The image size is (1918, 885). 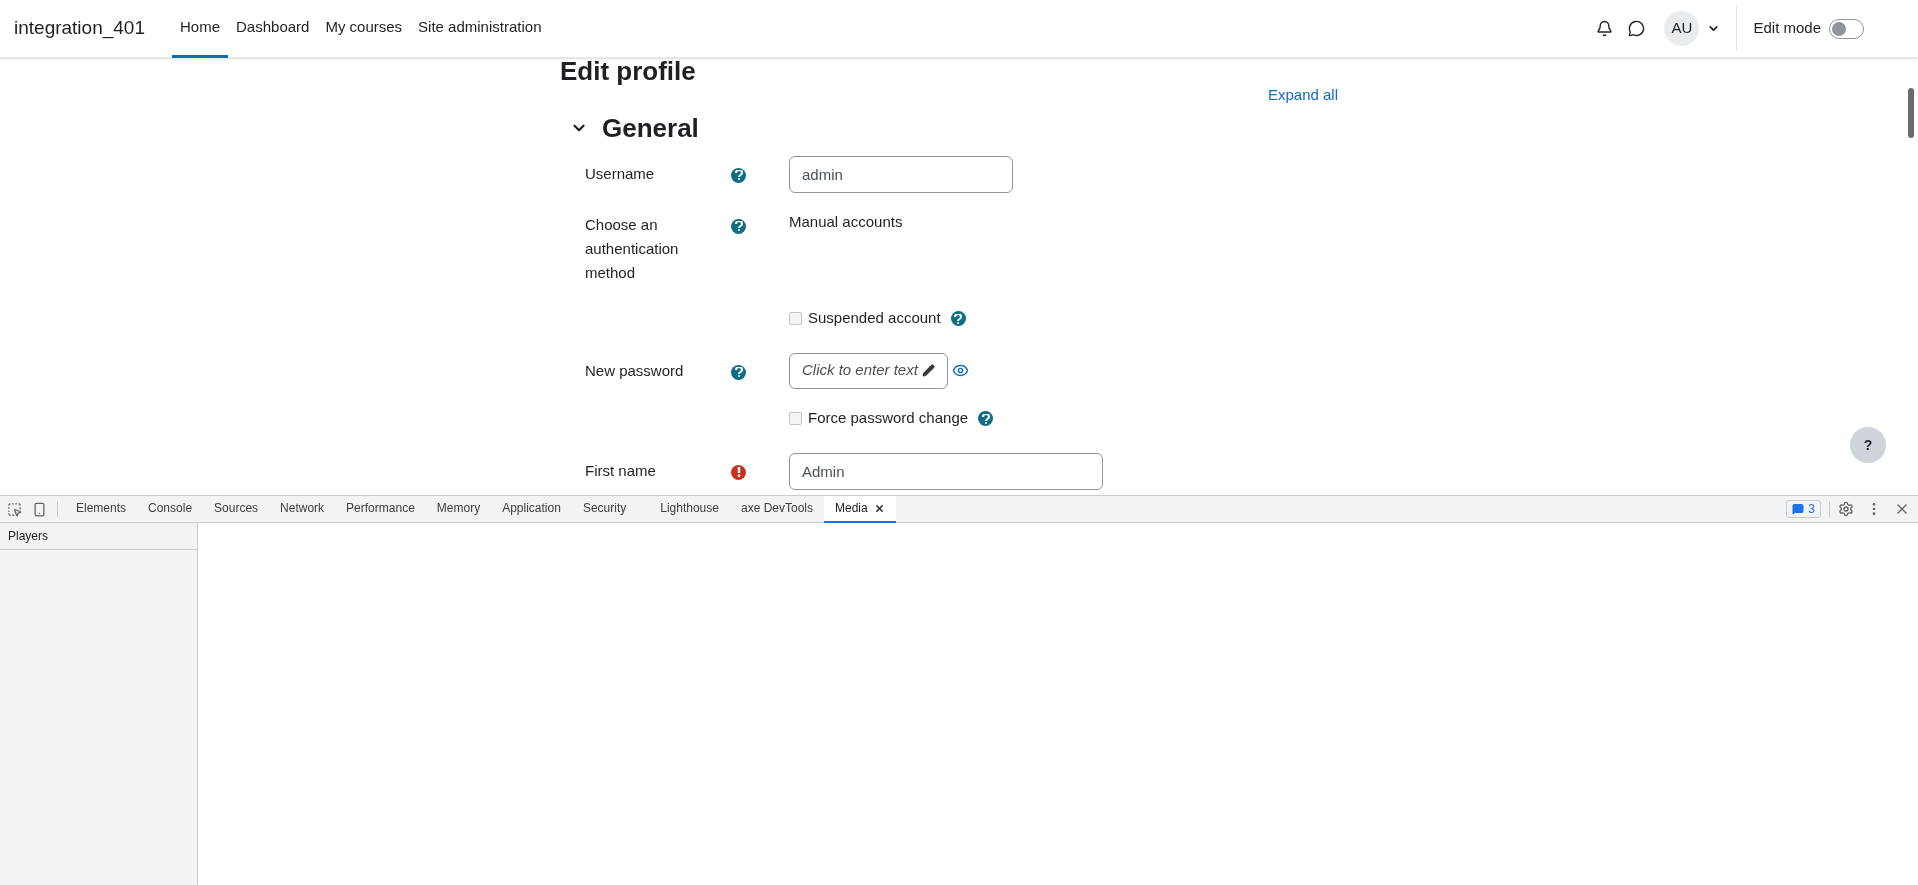 I want to click on chat-bubble-icon, so click(x=1637, y=28).